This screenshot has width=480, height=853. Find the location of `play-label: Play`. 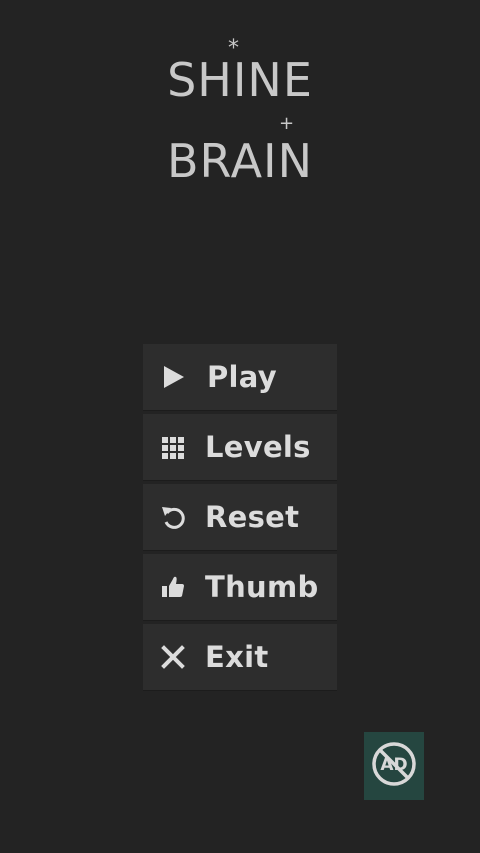

play-label: Play is located at coordinates (242, 377).